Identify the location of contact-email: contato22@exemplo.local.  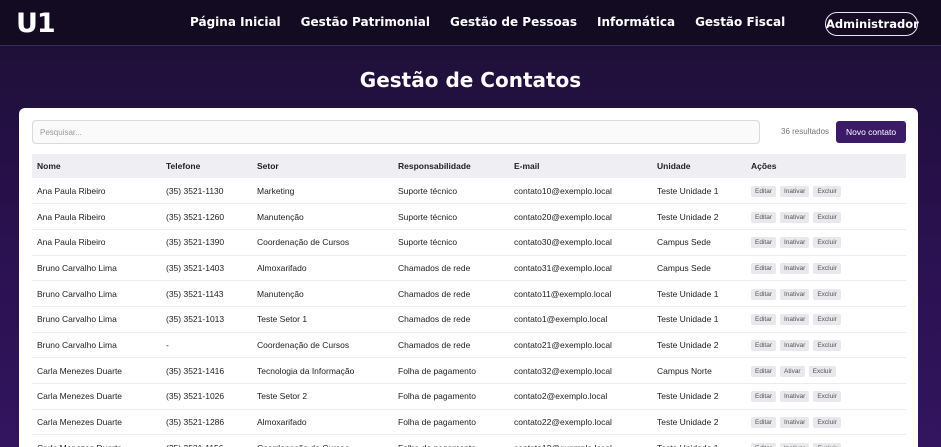
(563, 422).